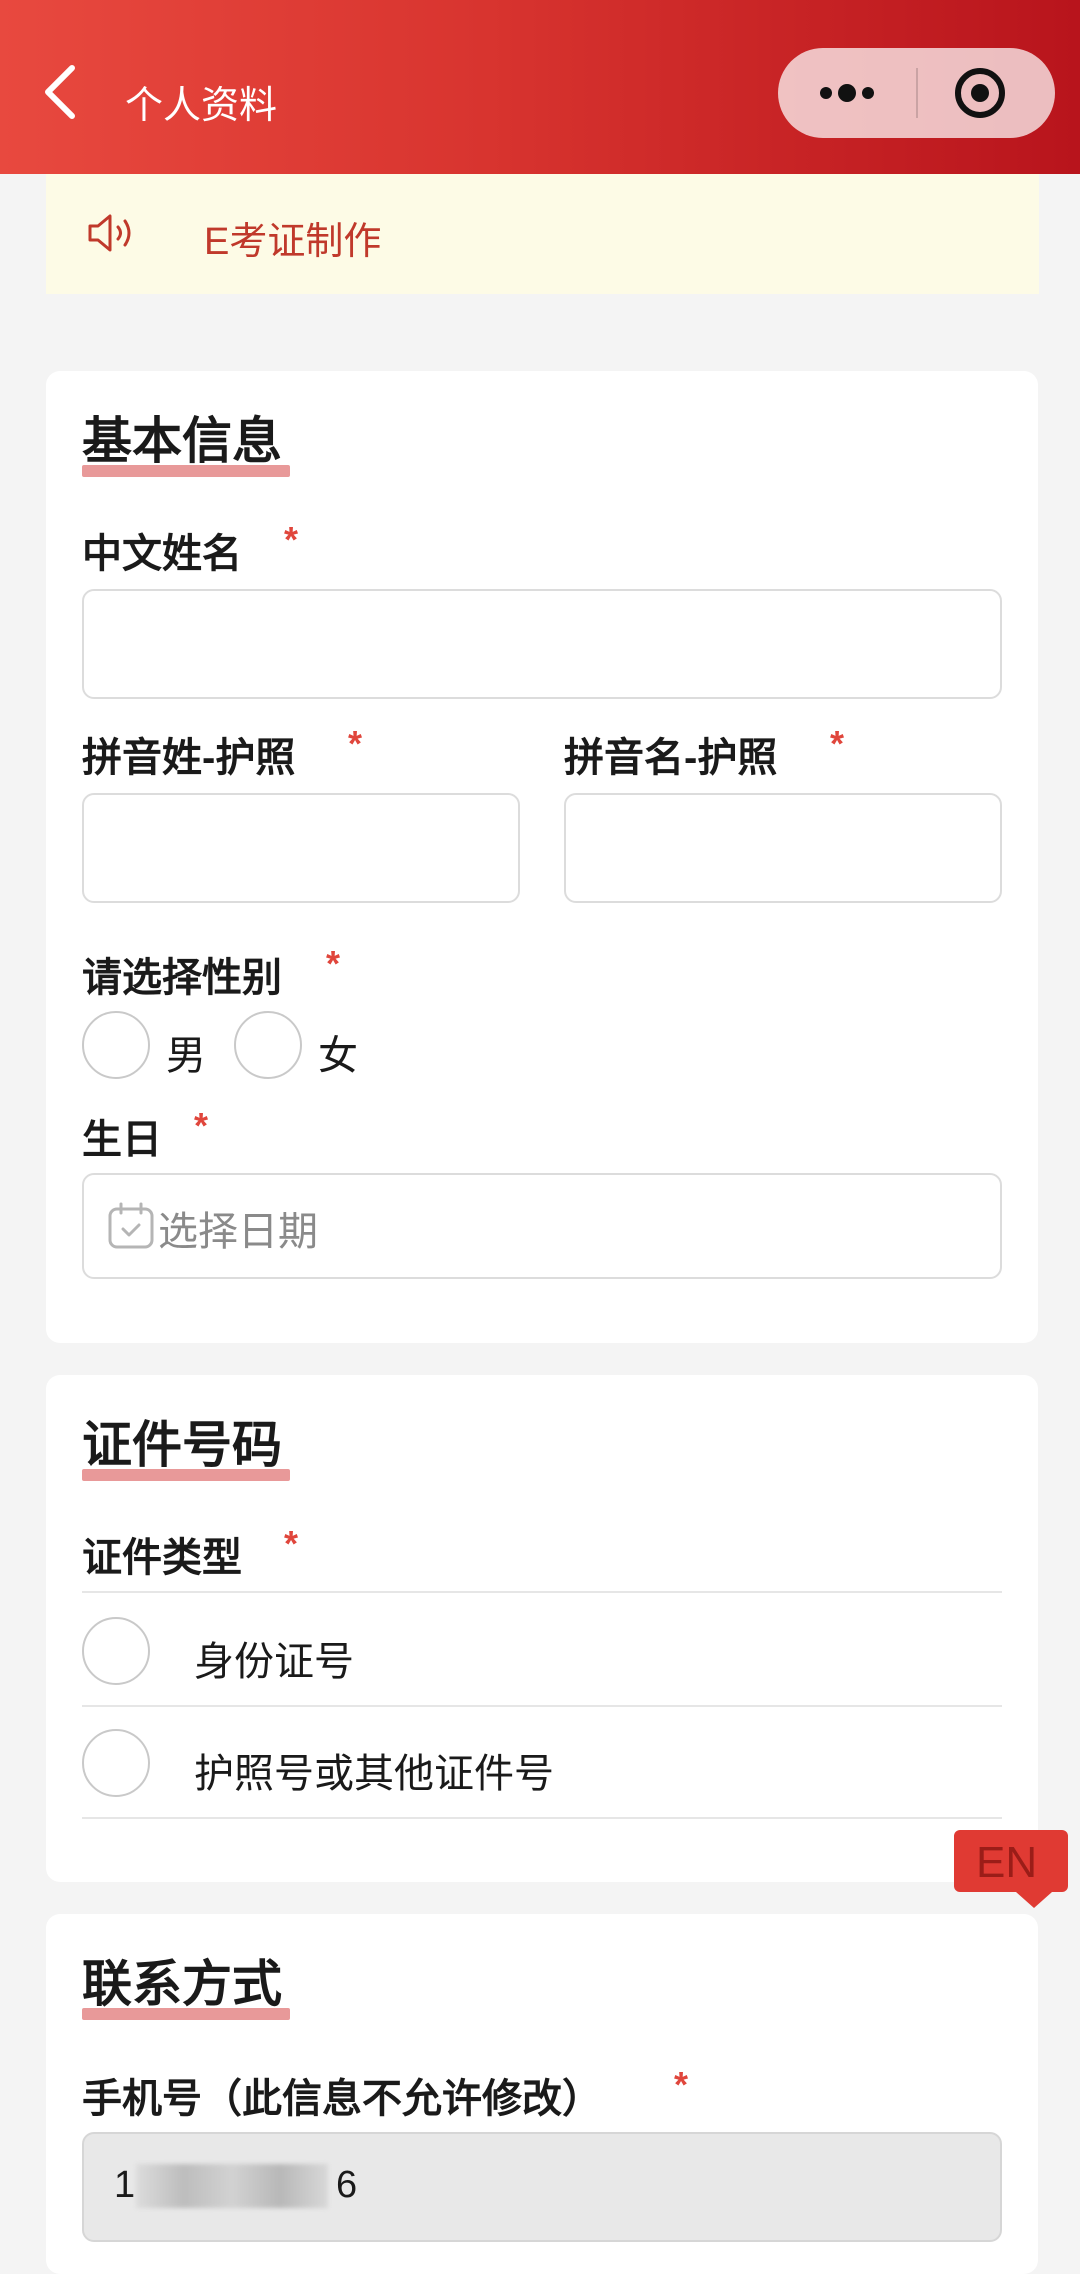 The height and width of the screenshot is (2274, 1080). Describe the element at coordinates (268, 1045) in the screenshot. I see `gender-female-radio` at that location.